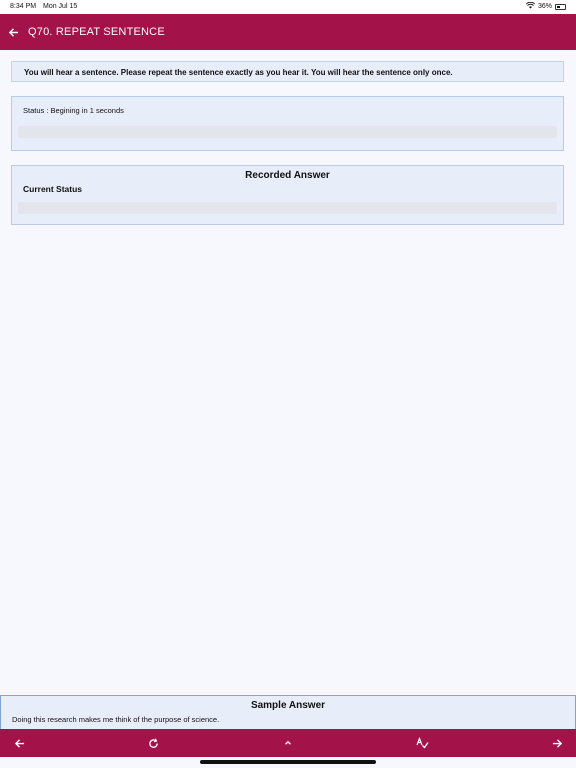 The width and height of the screenshot is (576, 768). I want to click on status-progress-bar, so click(287, 132).